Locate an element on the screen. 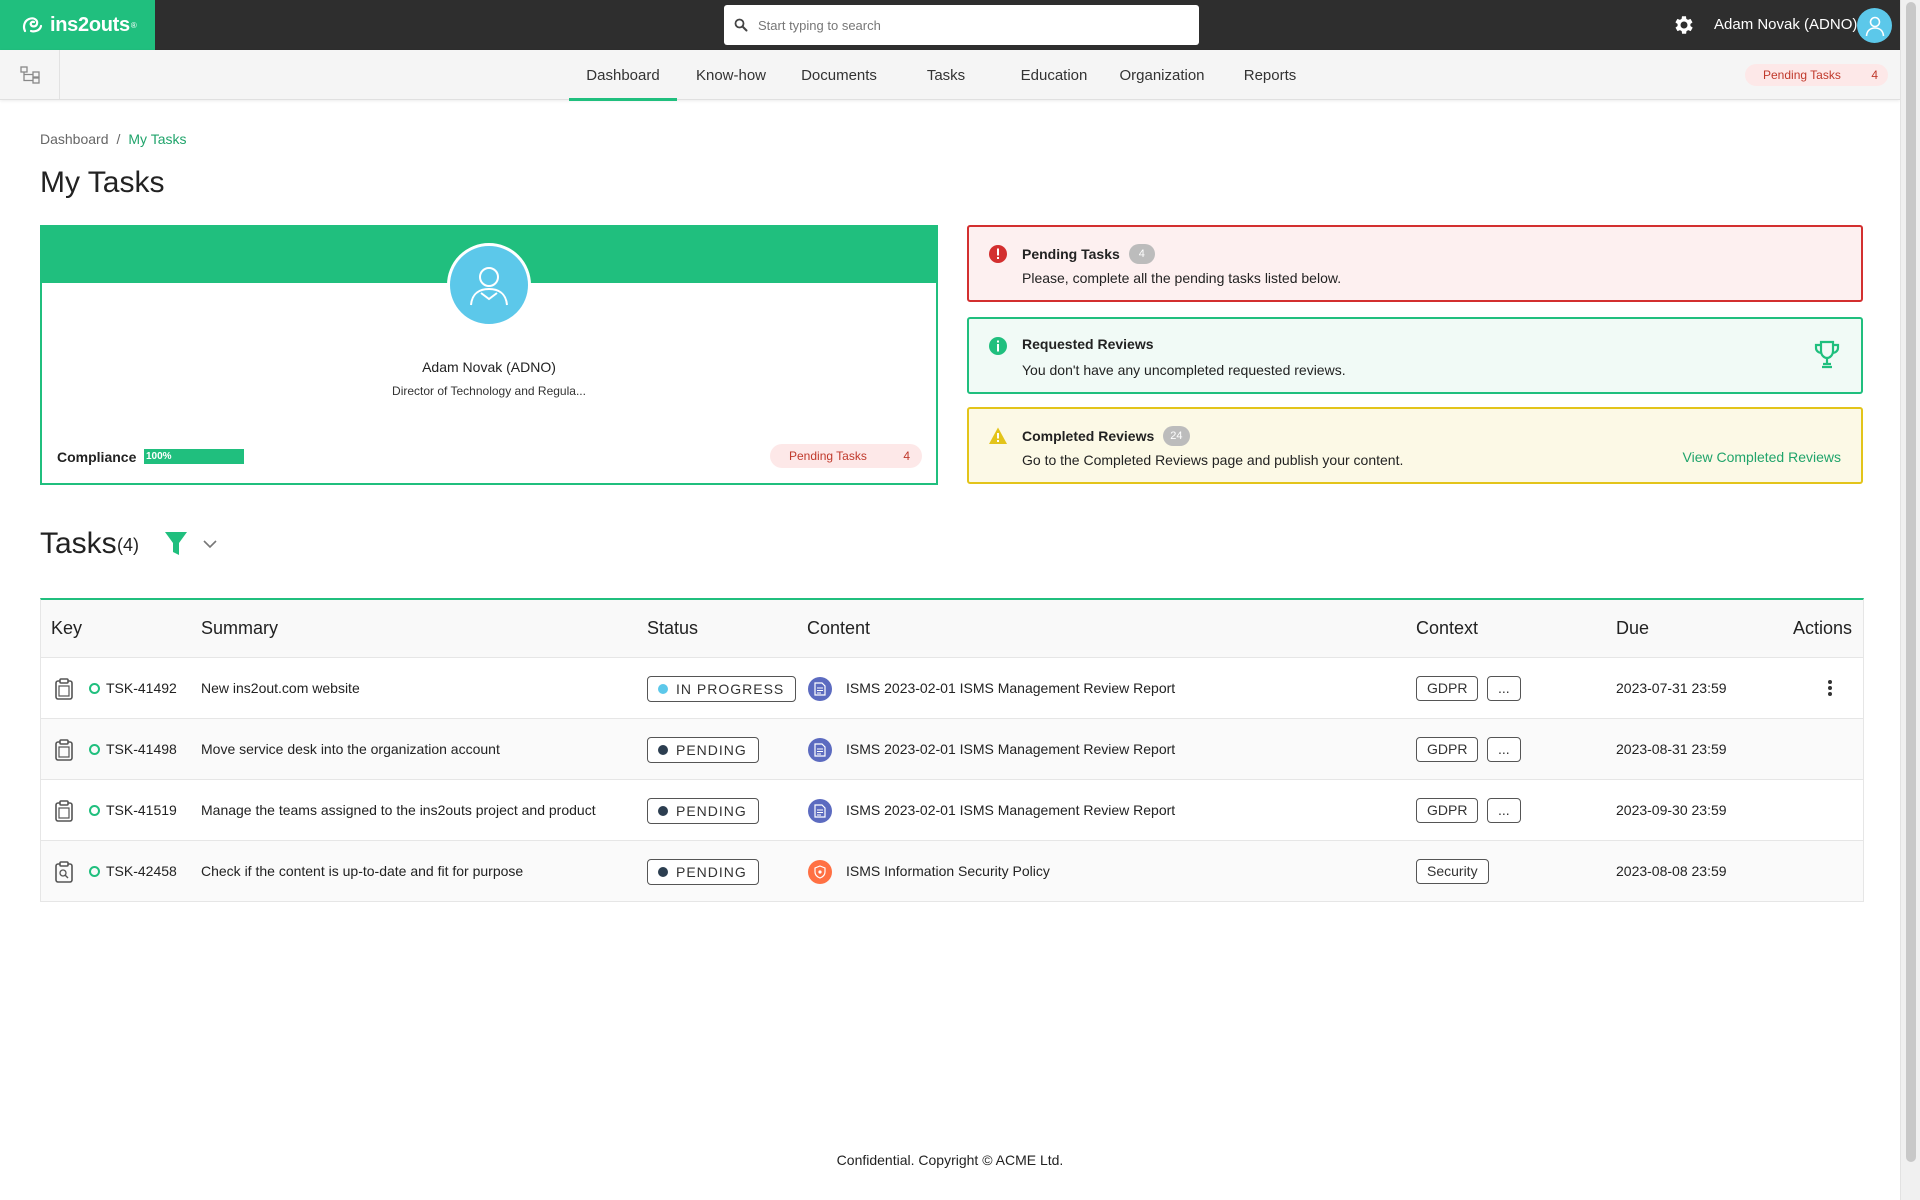 Image resolution: width=1920 pixels, height=1200 pixels. tab-know-how: Know-how is located at coordinates (731, 75).